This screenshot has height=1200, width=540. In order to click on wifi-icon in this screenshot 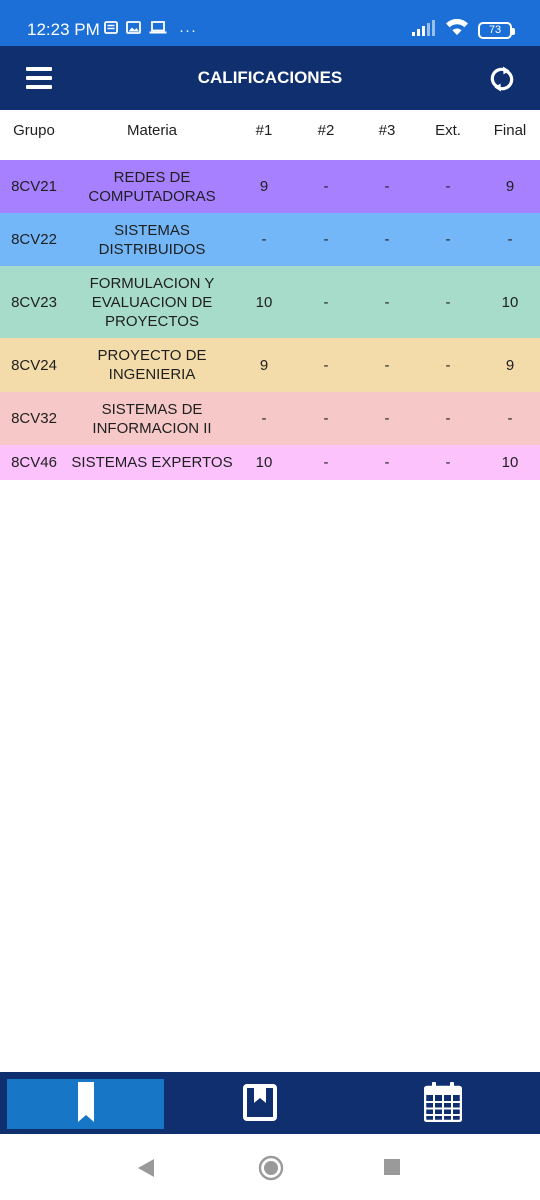, I will do `click(457, 29)`.